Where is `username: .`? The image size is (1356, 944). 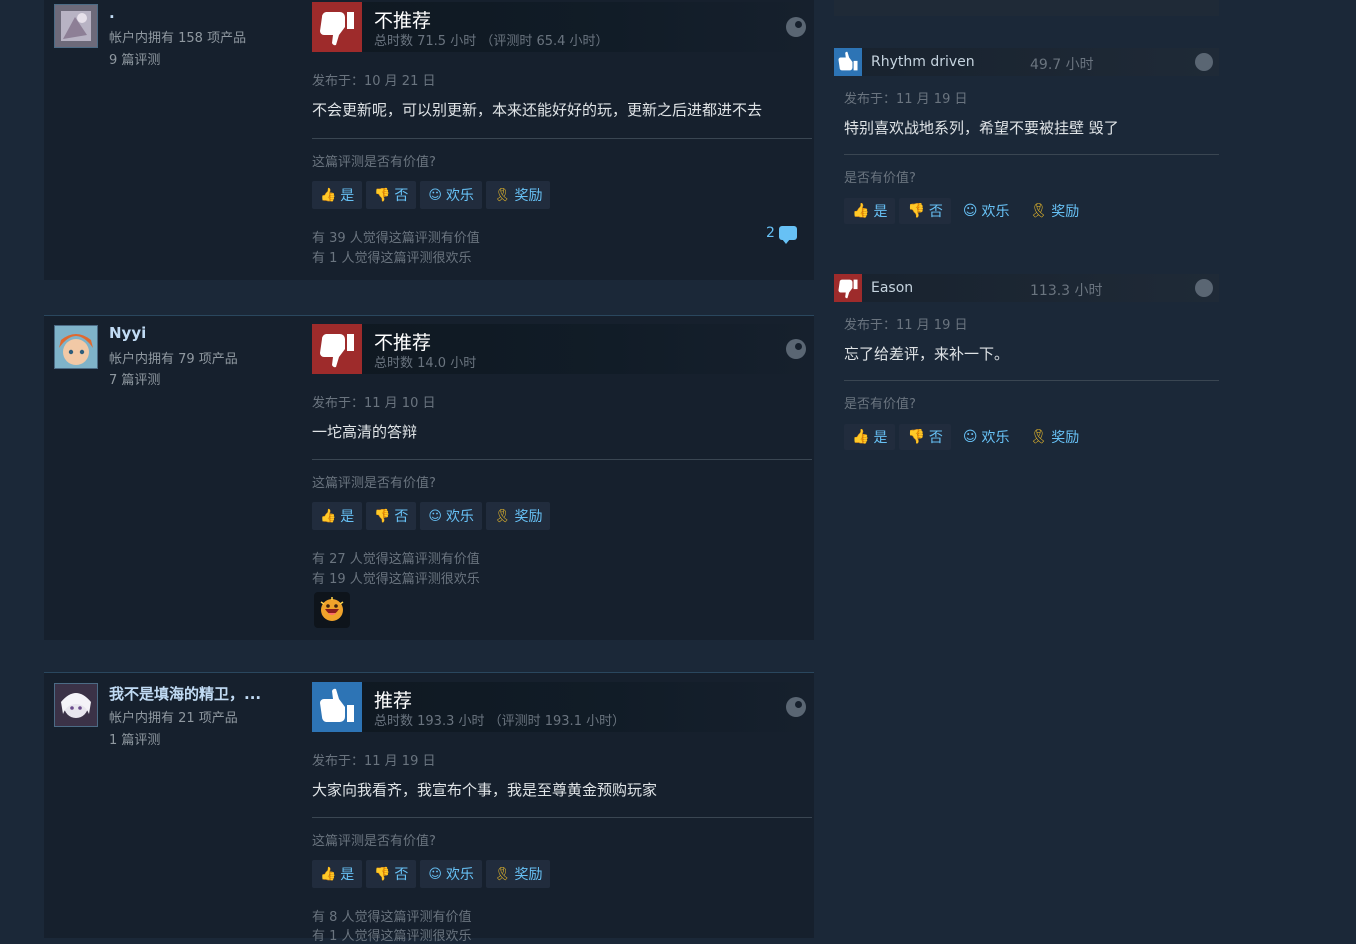 username: . is located at coordinates (112, 13).